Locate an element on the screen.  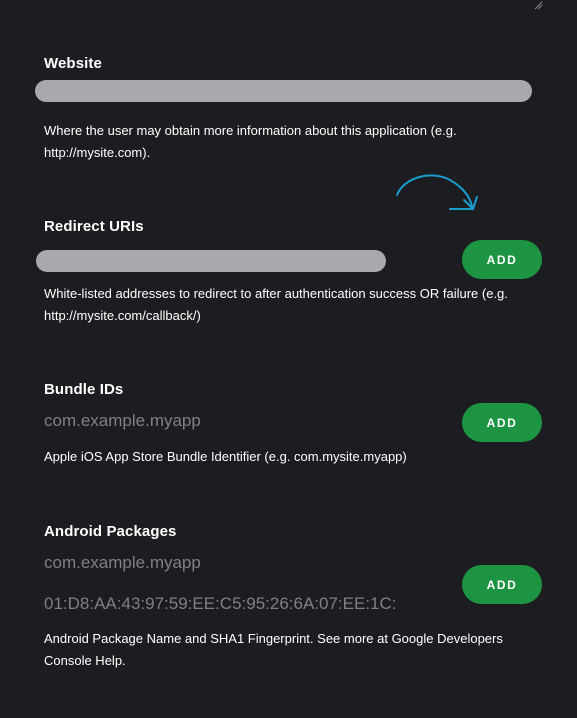
android-packages-label: Android Packages is located at coordinates (110, 531).